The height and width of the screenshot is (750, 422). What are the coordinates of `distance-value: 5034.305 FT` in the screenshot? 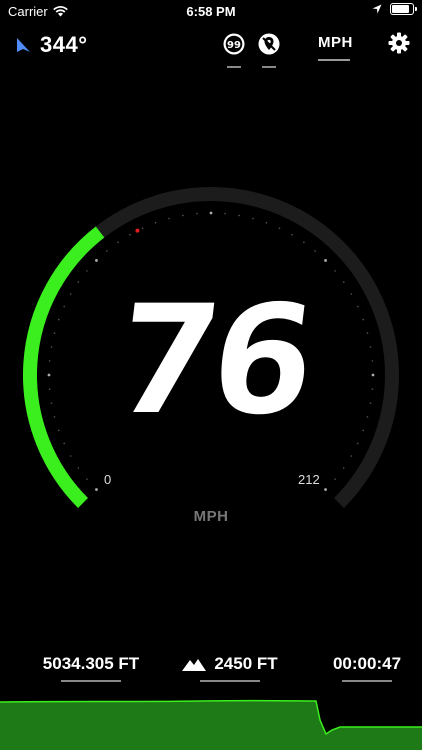 It's located at (91, 663).